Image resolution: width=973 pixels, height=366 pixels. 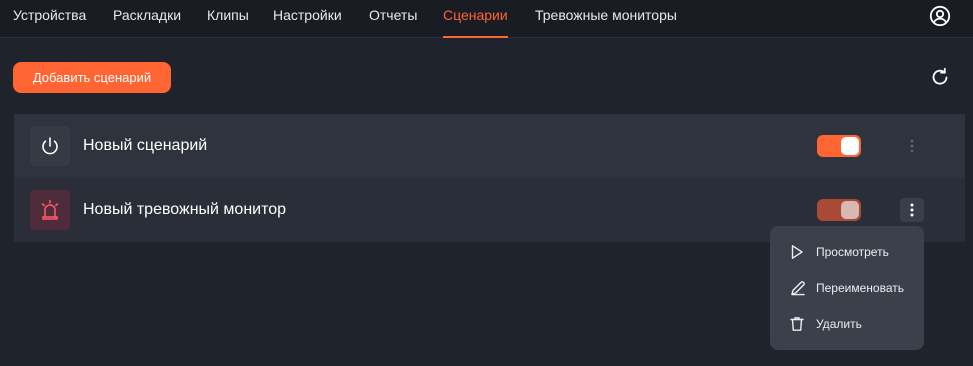 I want to click on menu-item-view: Просмотреть, so click(x=847, y=252).